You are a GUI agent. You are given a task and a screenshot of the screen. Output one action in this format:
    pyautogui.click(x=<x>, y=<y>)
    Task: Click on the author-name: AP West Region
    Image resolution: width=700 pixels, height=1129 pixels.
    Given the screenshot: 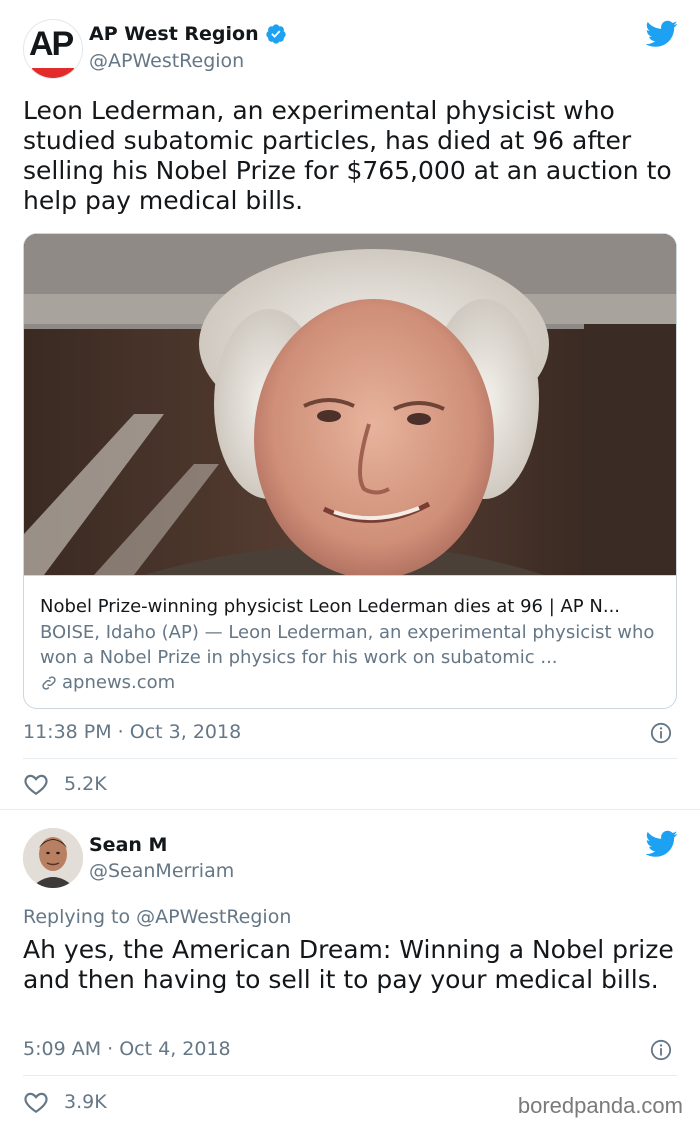 What is the action you would take?
    pyautogui.click(x=188, y=34)
    